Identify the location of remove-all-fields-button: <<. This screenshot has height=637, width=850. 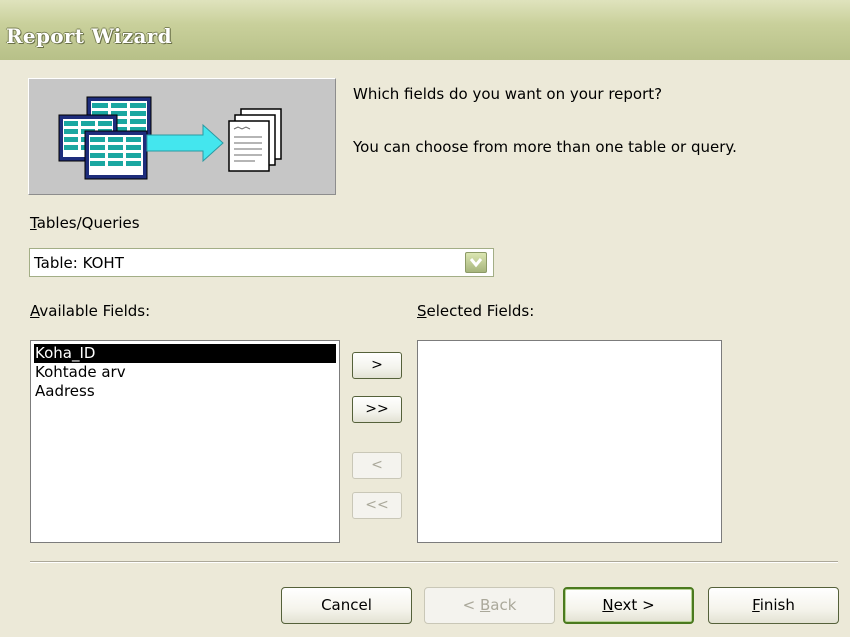
(377, 505).